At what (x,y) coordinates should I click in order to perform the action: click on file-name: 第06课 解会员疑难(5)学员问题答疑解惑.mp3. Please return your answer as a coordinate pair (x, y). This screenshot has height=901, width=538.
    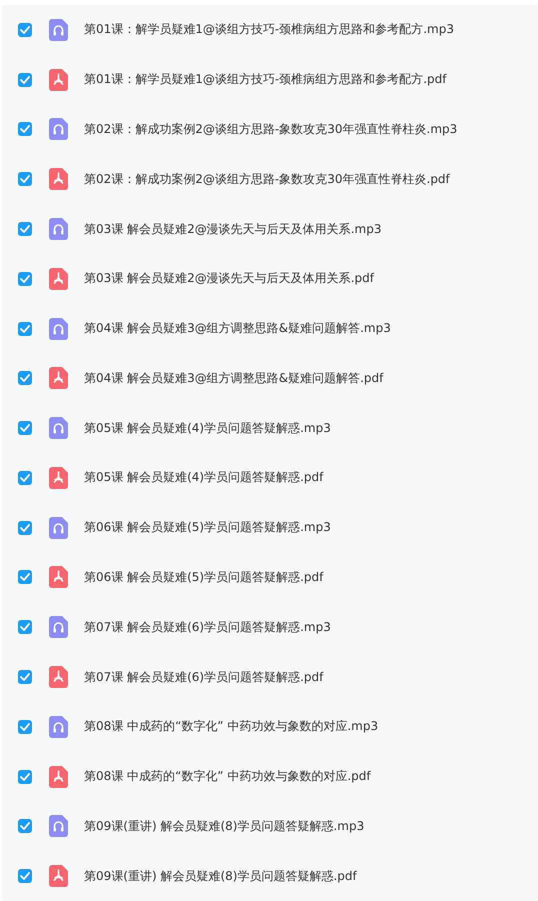
    Looking at the image, I should click on (207, 527).